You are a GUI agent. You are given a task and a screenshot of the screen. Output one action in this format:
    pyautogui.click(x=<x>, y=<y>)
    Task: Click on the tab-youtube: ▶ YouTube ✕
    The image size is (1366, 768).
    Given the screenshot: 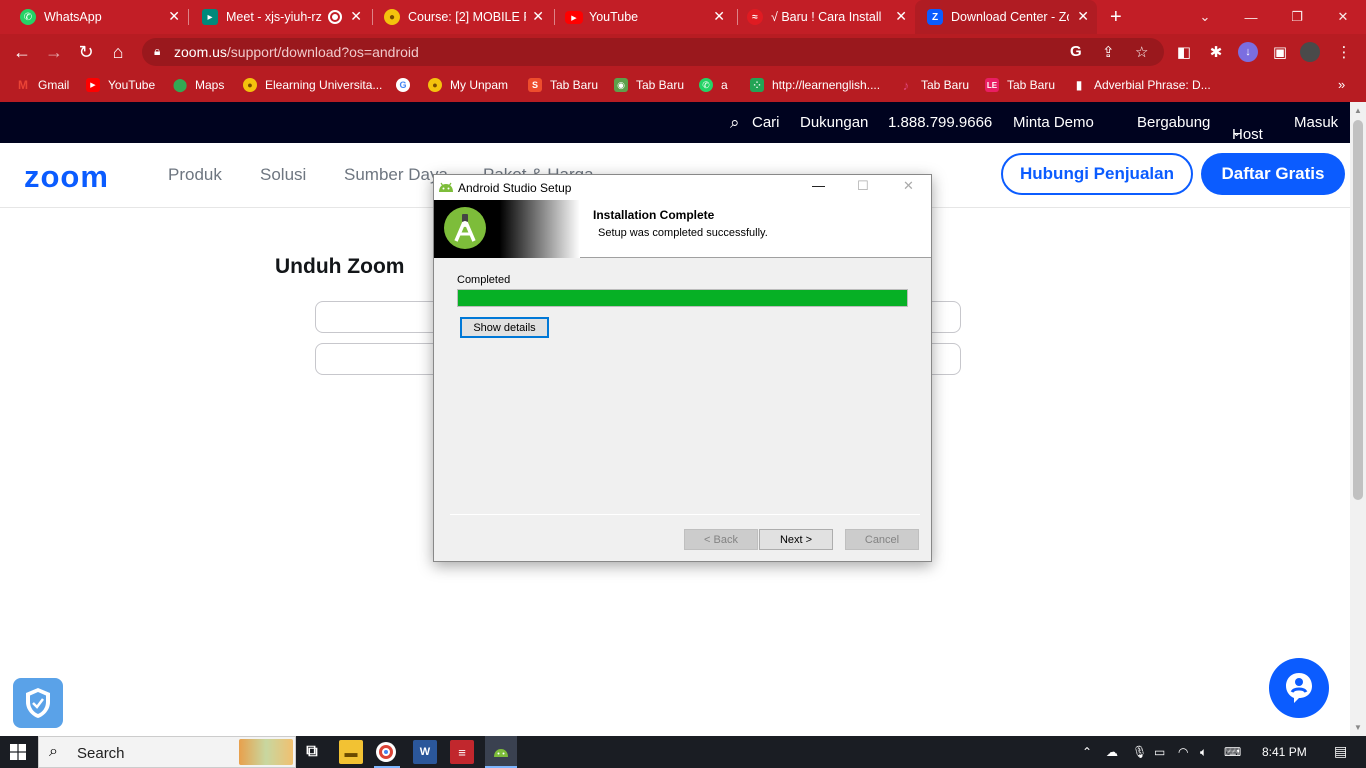 What is the action you would take?
    pyautogui.click(x=639, y=17)
    